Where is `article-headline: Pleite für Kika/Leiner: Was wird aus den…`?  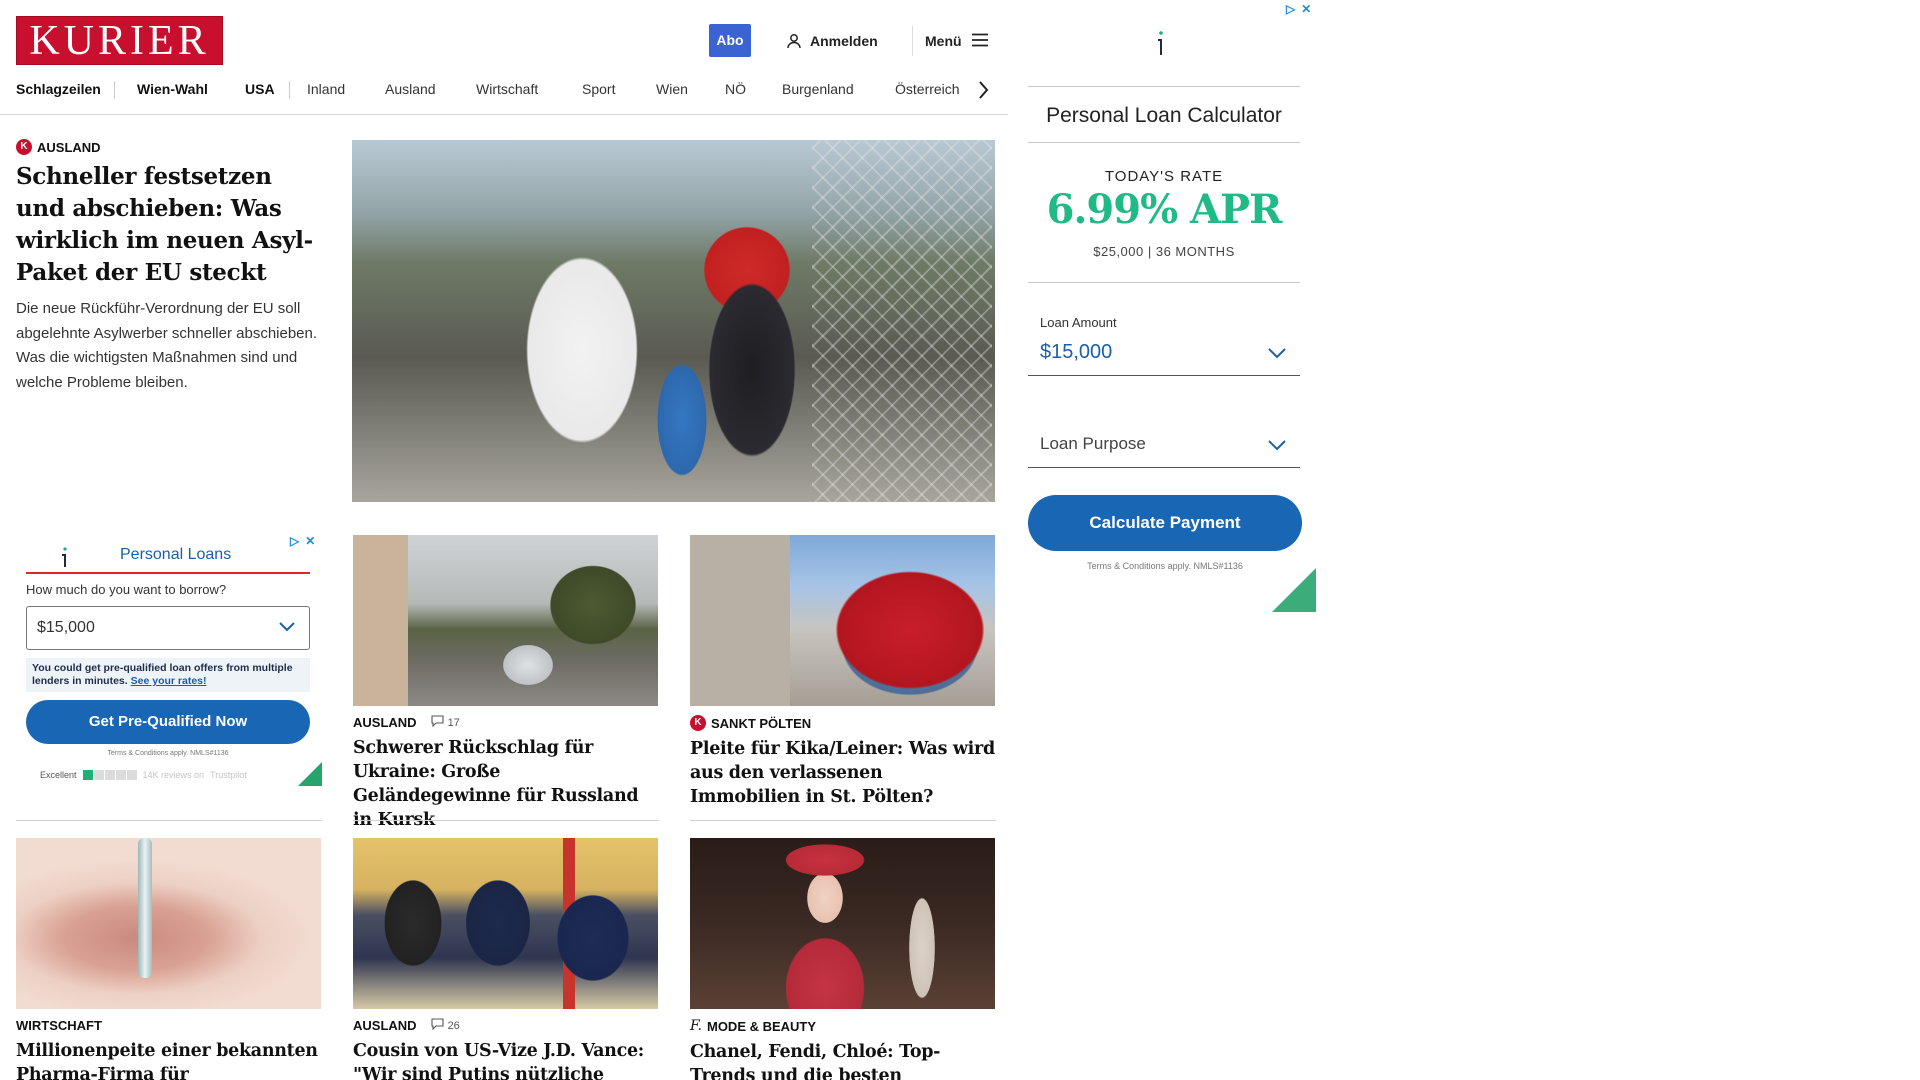
article-headline: Pleite für Kika/Leiner: Was wird aus den… is located at coordinates (842, 773).